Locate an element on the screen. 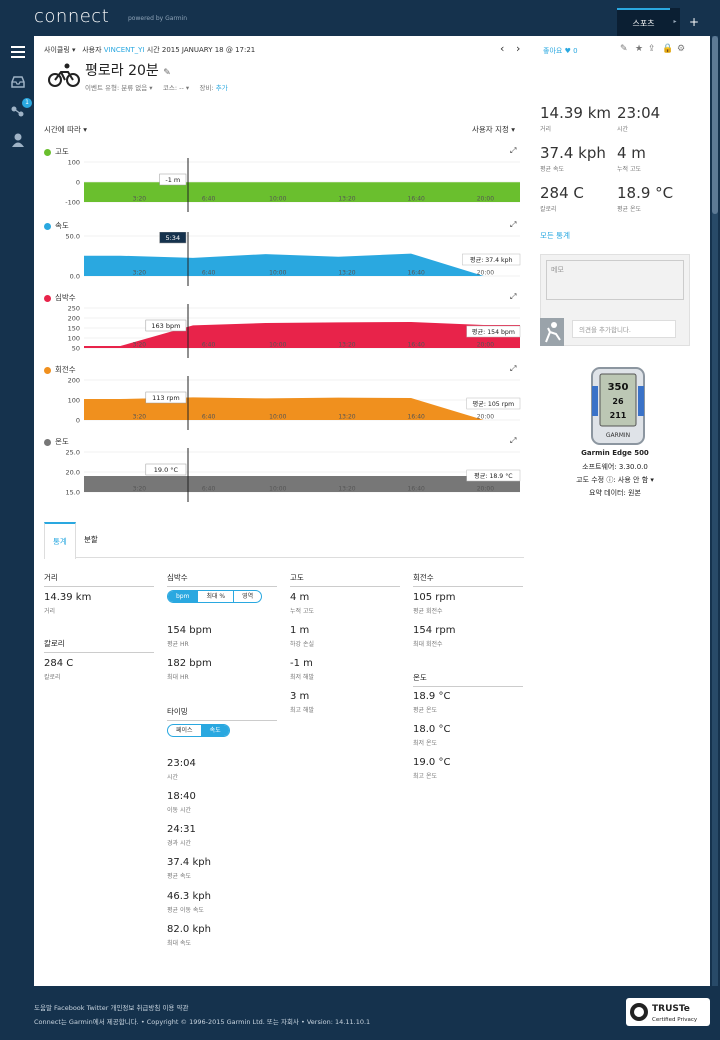  time-axis-dropdown: 시간에 따라 ▾ is located at coordinates (65, 129).